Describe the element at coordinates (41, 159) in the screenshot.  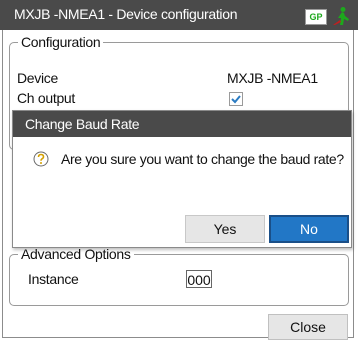
I see `question-icon` at that location.